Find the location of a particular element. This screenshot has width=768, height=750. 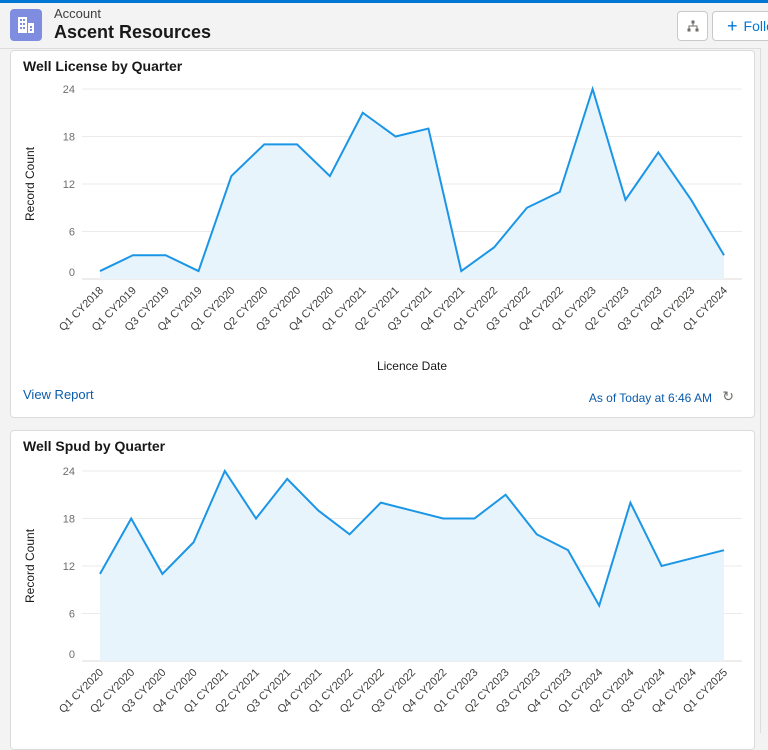

record-header: Account Ascent Resources + Follow is located at coordinates (384, 26).